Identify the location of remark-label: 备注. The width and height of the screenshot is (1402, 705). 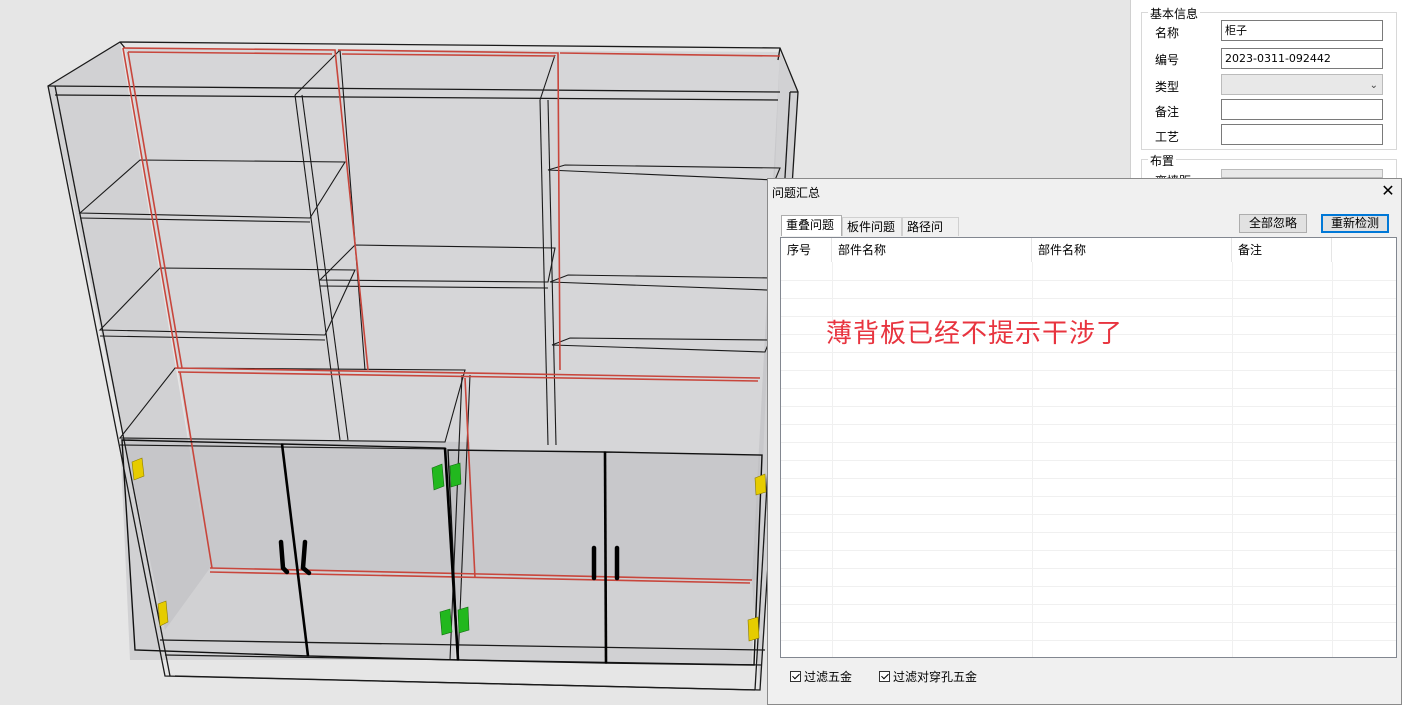
(1167, 112).